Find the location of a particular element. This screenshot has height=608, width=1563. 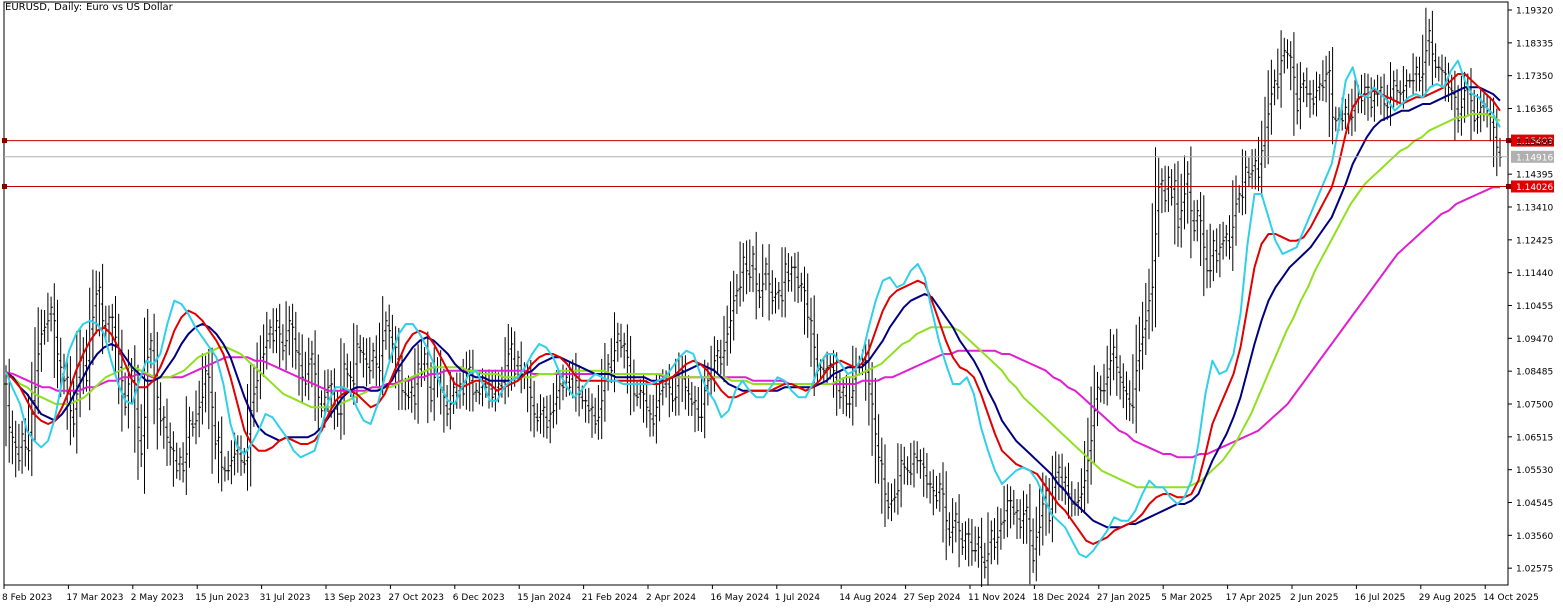

y-tick-label: 1.16365 is located at coordinates (1534, 110).